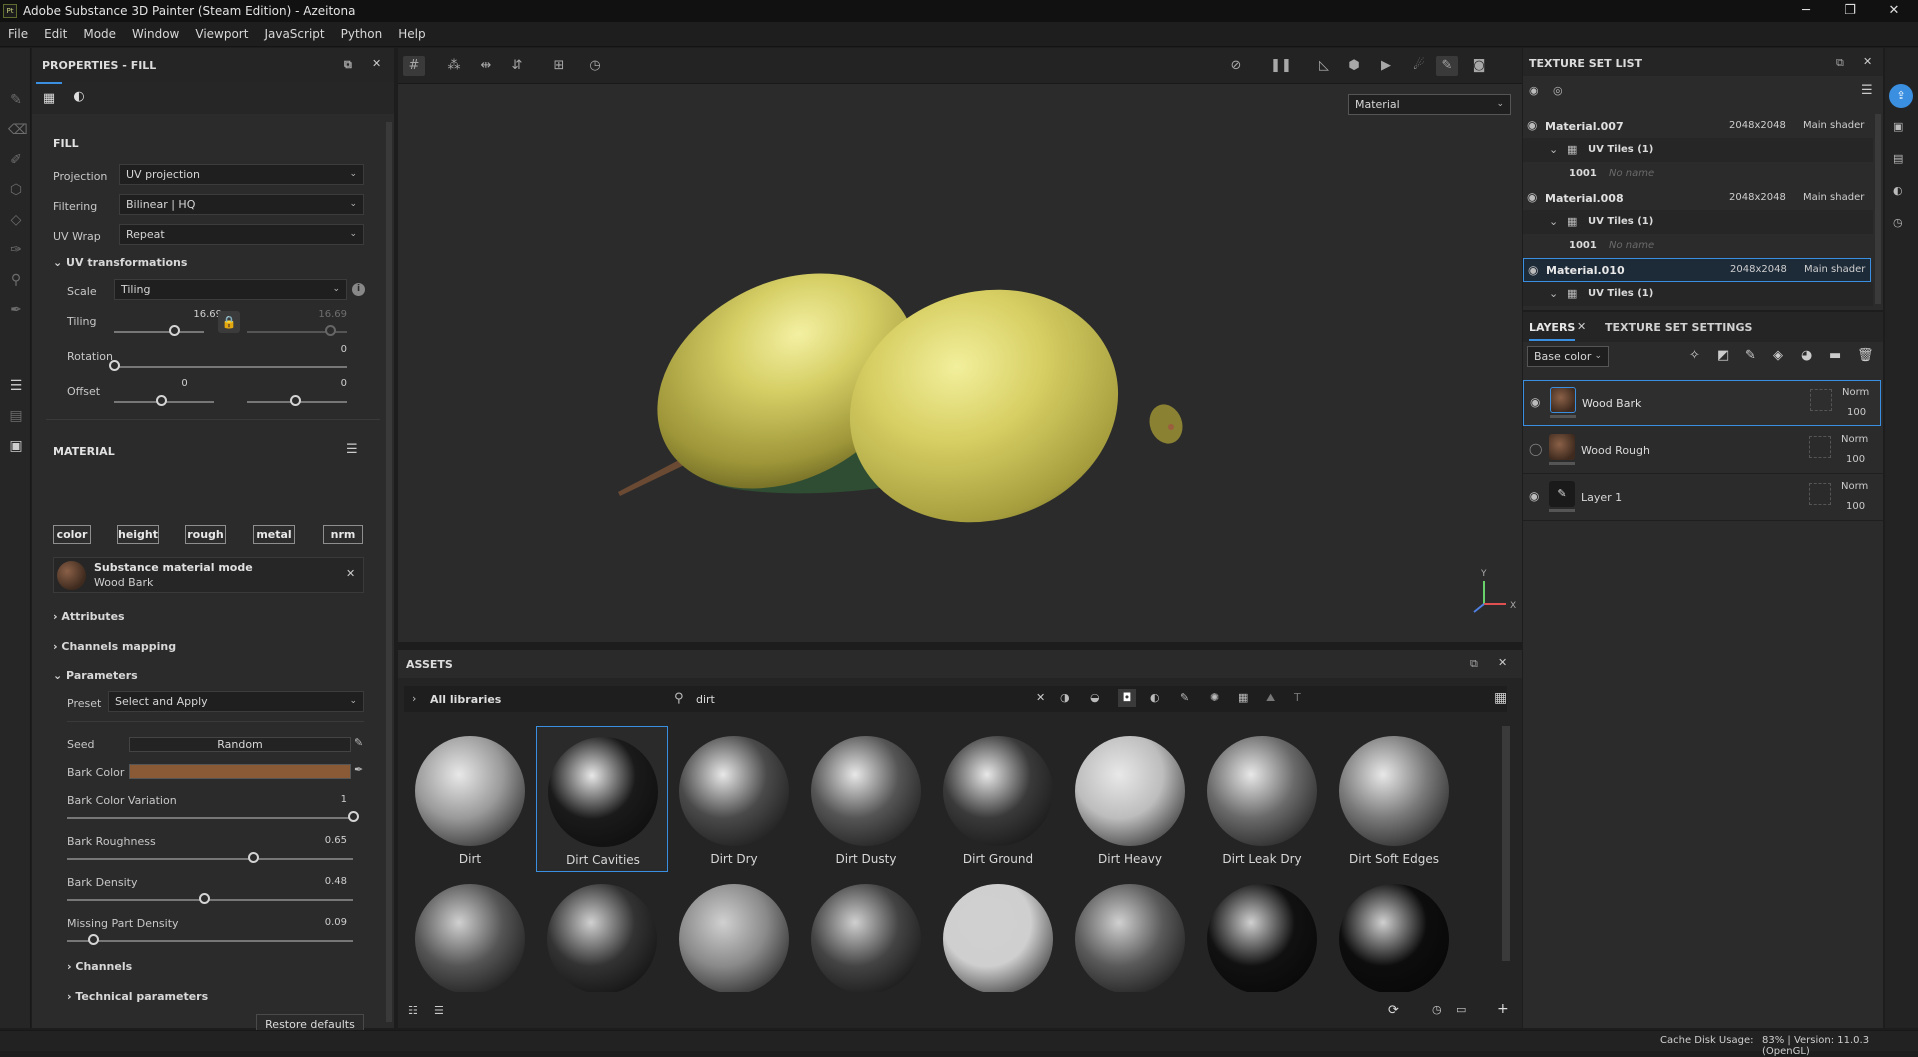  What do you see at coordinates (253, 857) in the screenshot?
I see `bark-roughness-slider` at bounding box center [253, 857].